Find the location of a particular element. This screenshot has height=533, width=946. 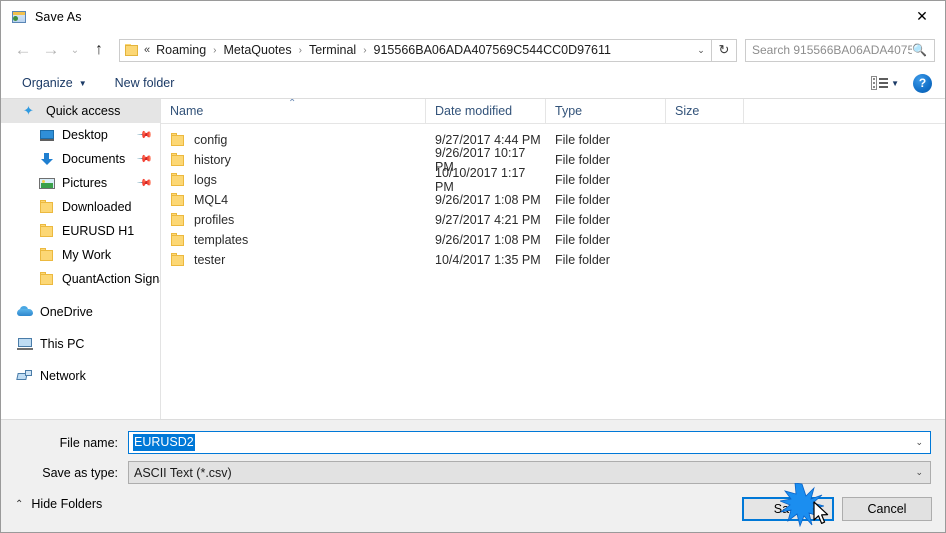

breadcrumb-item-metaquotes: MetaQuotes is located at coordinates (258, 50).